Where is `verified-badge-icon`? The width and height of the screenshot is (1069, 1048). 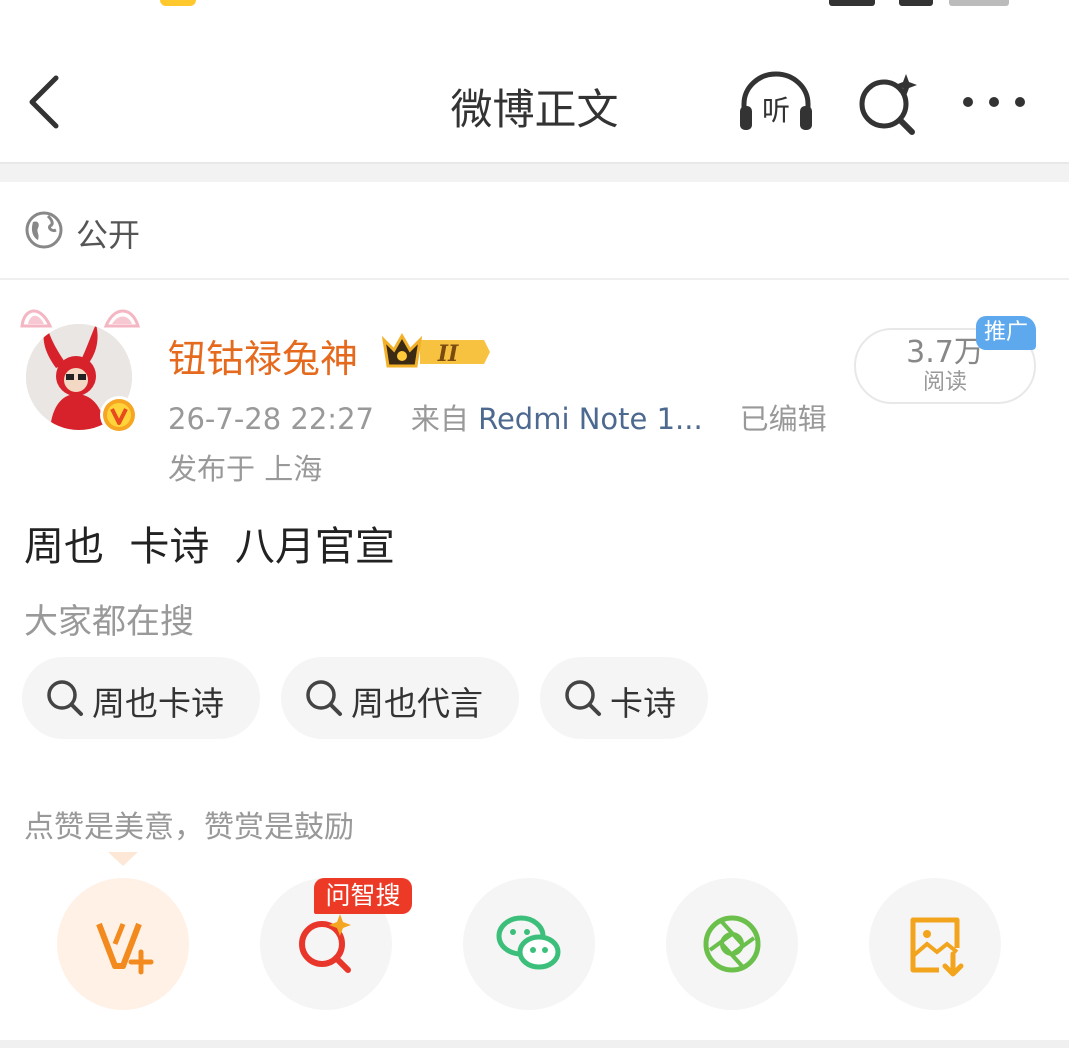 verified-badge-icon is located at coordinates (119, 415).